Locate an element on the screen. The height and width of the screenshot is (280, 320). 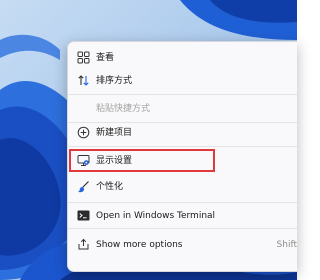
menu-item-paste-shortcut: 粘贴快捷方式 is located at coordinates (182, 109).